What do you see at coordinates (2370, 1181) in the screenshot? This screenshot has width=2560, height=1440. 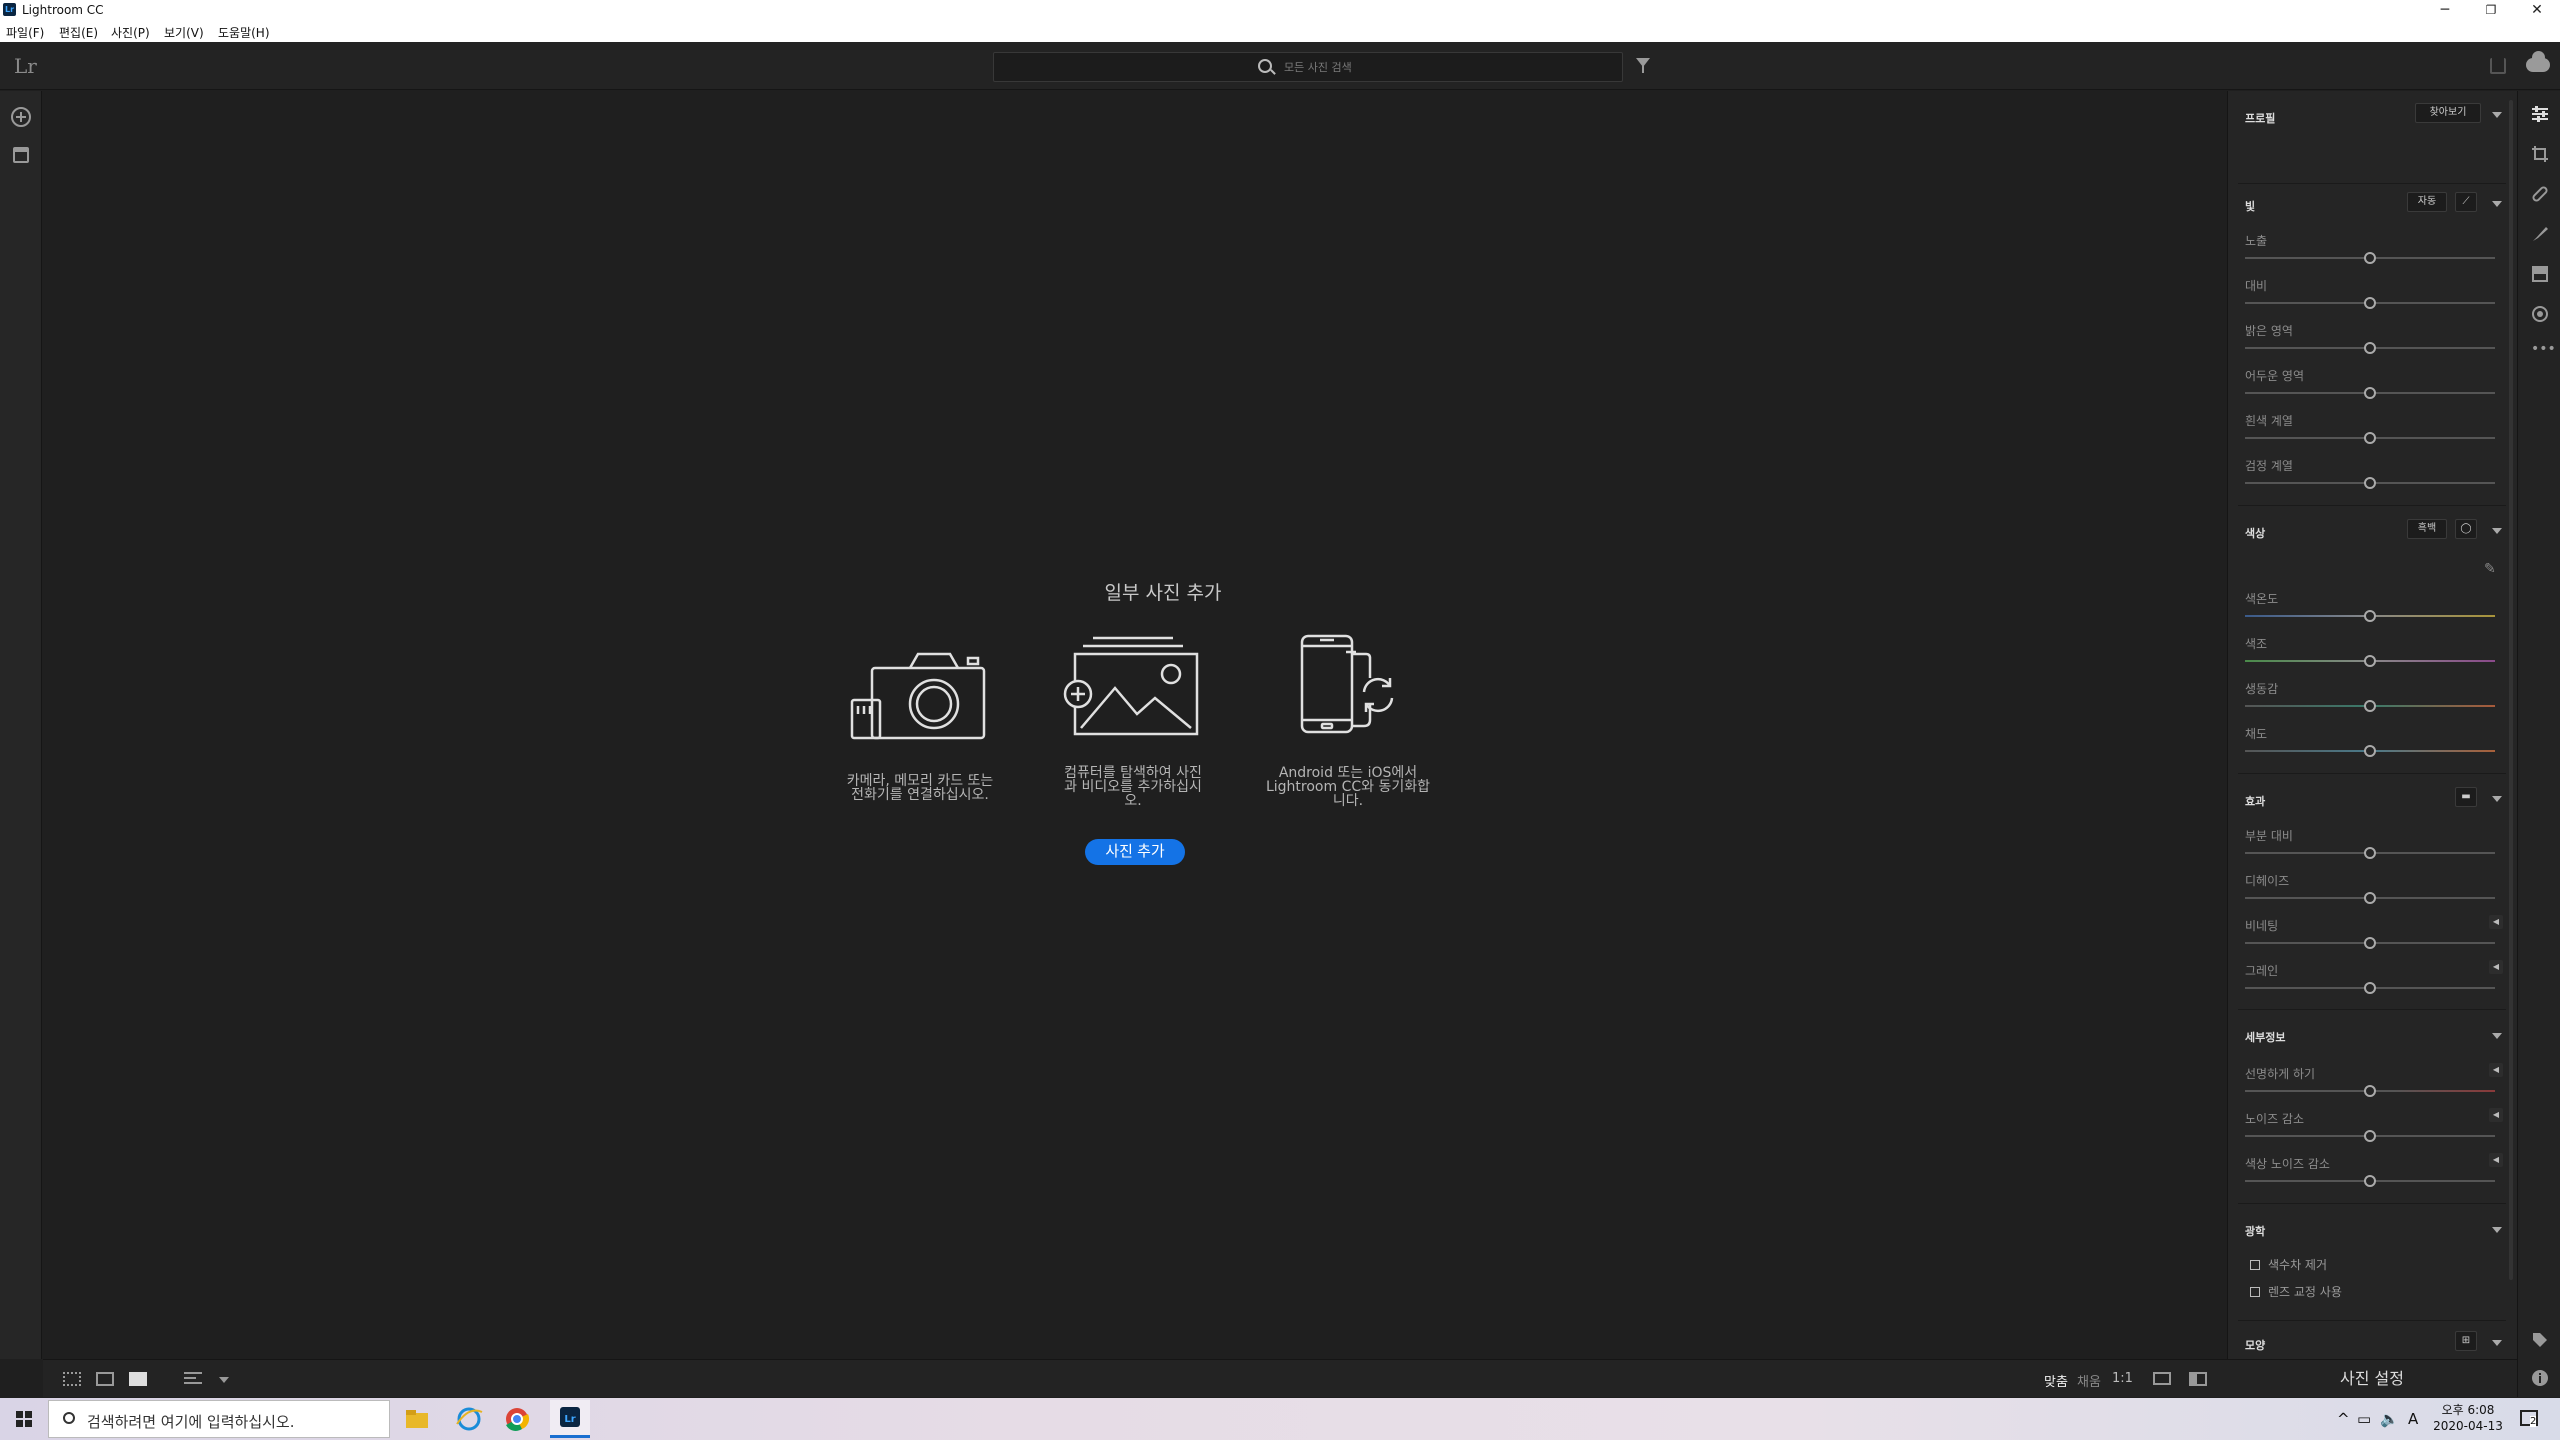 I see `color-noise-reduction-slider-thumb` at bounding box center [2370, 1181].